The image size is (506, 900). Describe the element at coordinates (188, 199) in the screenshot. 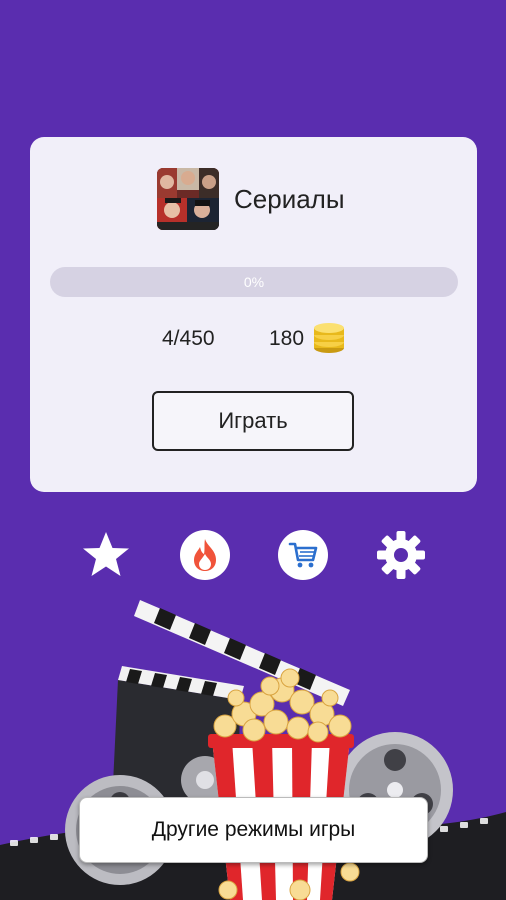

I see `category-thumbnail` at that location.